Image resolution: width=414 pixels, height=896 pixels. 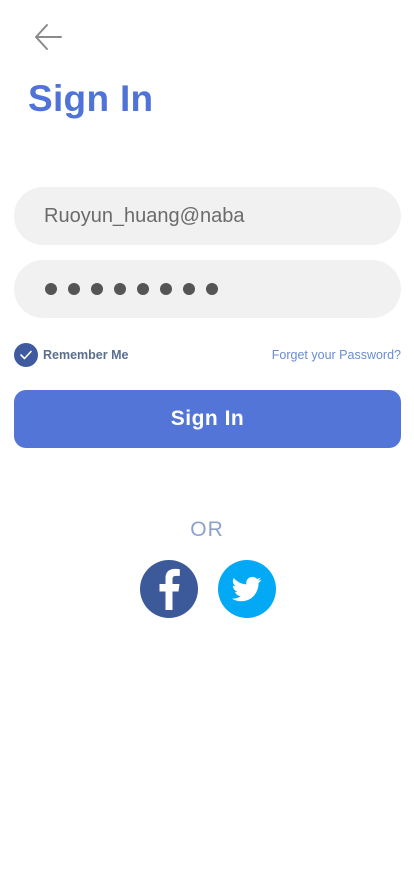 I want to click on page-title: Sign In, so click(x=91, y=98).